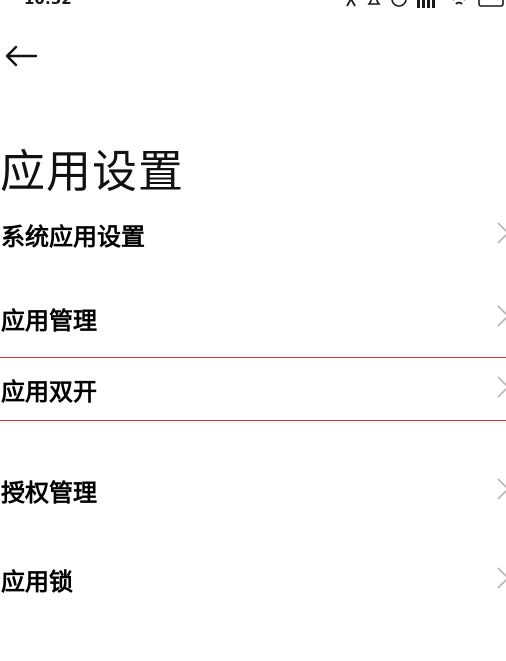  What do you see at coordinates (374, 4) in the screenshot?
I see `mute-bell-icon` at bounding box center [374, 4].